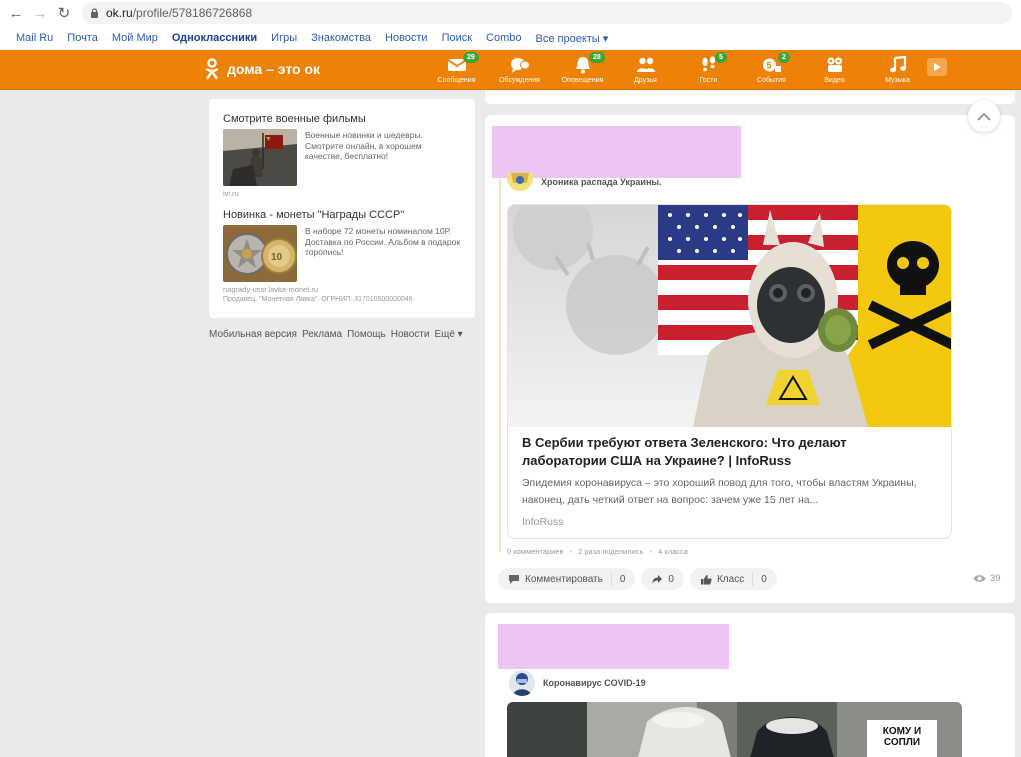  I want to click on messages-badge: 29, so click(471, 57).